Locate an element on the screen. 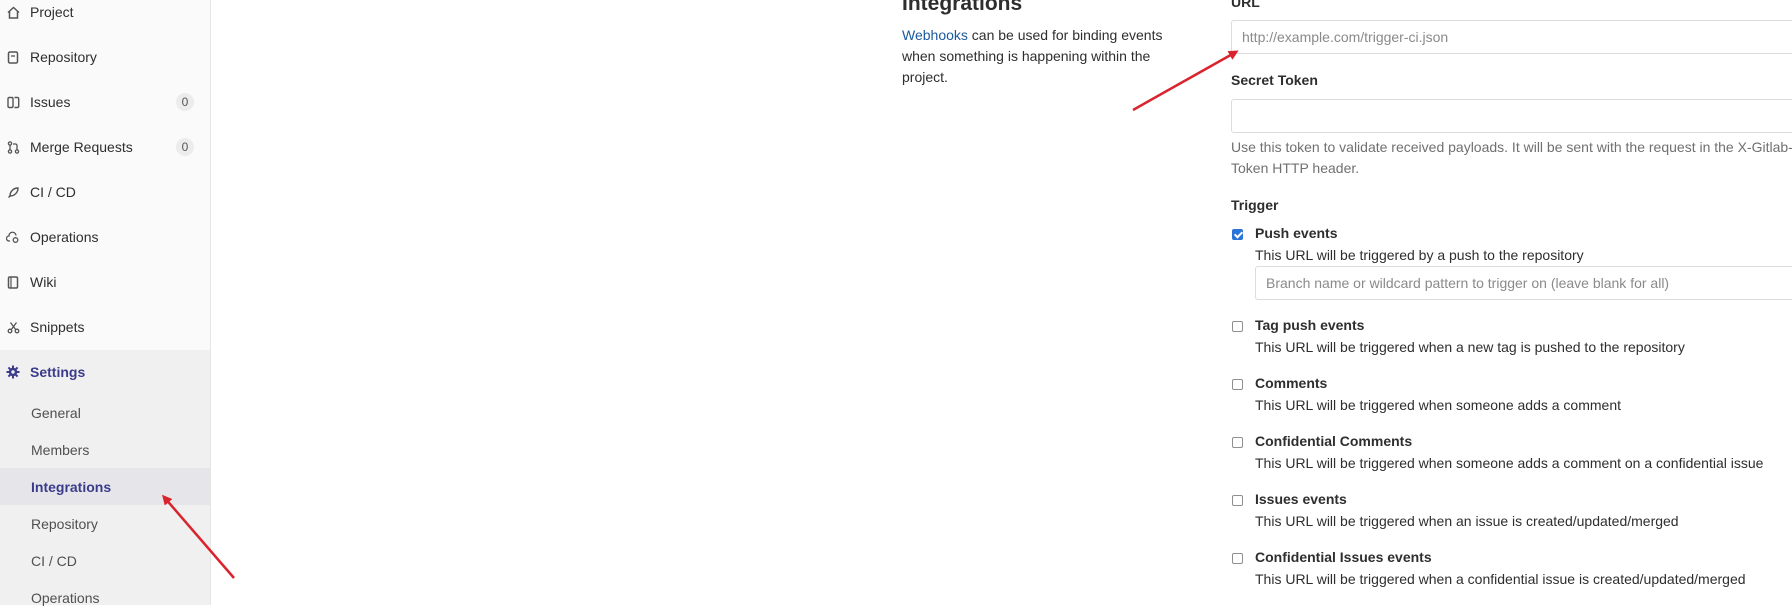  home-icon is located at coordinates (13, 12).